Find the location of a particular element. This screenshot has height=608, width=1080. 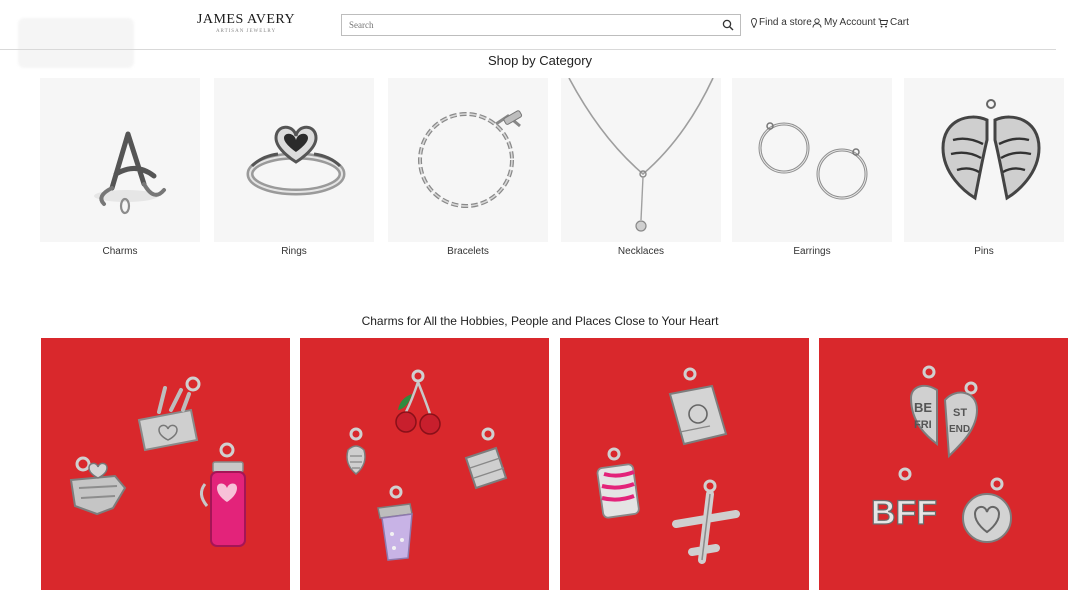

search-input is located at coordinates (527, 25).